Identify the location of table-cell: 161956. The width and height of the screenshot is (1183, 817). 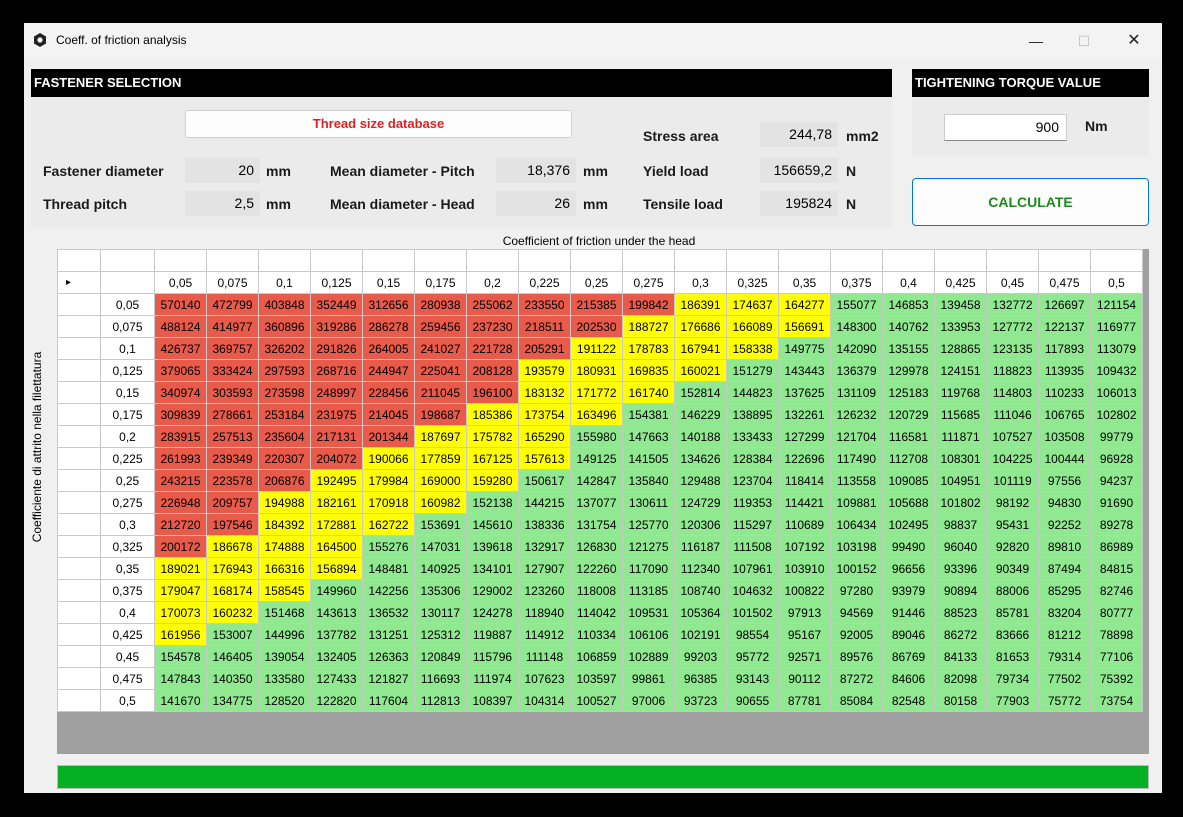
(180, 634).